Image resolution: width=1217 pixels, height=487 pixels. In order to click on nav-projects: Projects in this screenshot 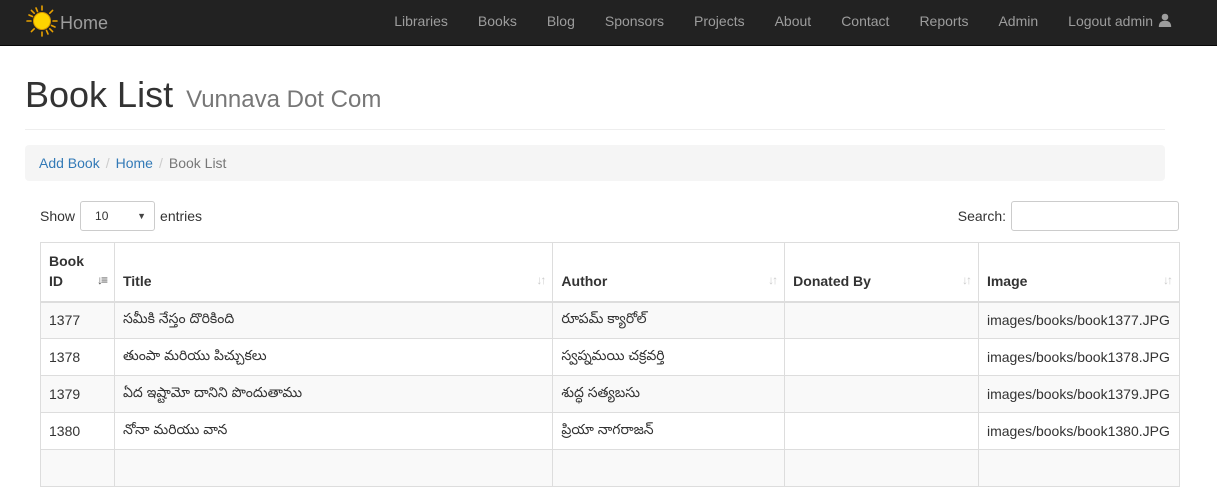, I will do `click(719, 21)`.